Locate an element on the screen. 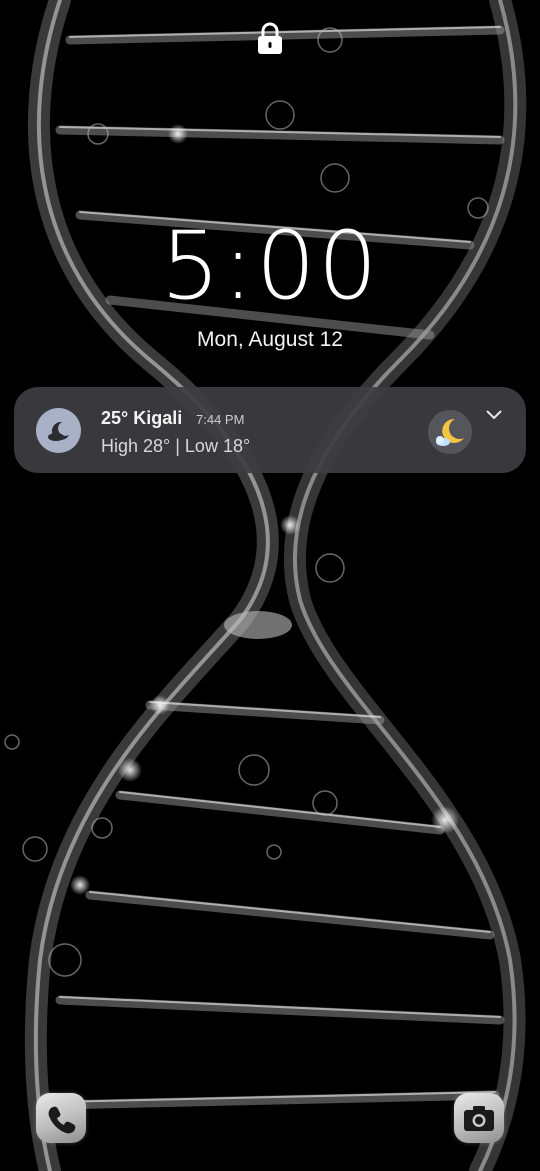 This screenshot has height=1171, width=540. weather-temp-city: 25° Kigali is located at coordinates (142, 418).